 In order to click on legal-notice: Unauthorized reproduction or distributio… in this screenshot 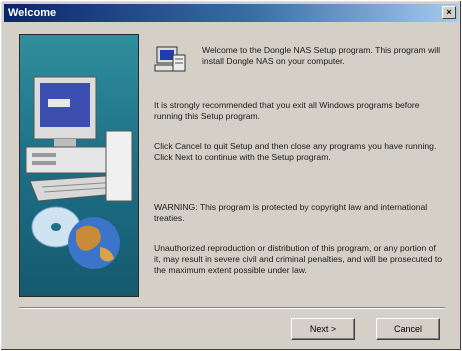, I will do `click(298, 259)`.